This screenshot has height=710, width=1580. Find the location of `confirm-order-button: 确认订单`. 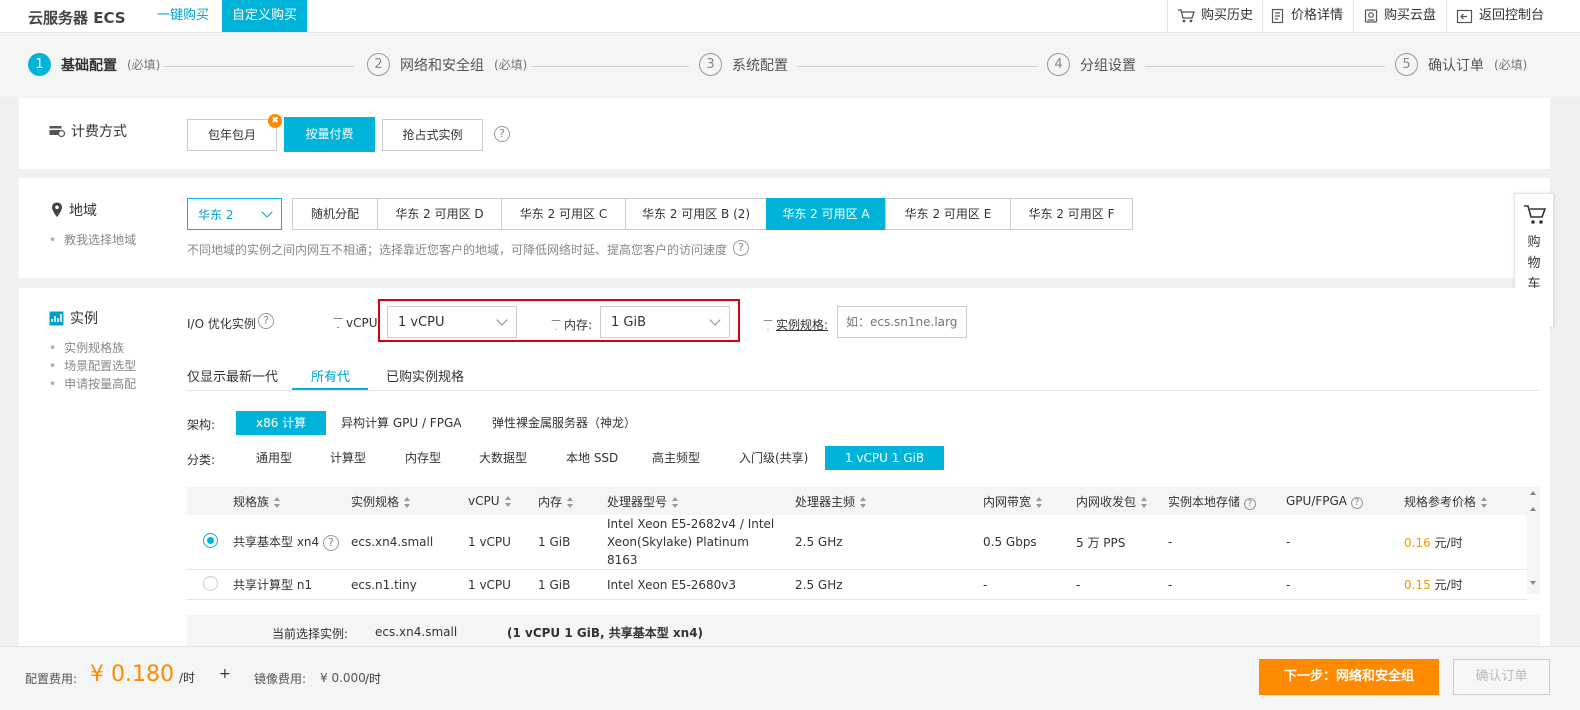

confirm-order-button: 确认订单 is located at coordinates (1501, 677).